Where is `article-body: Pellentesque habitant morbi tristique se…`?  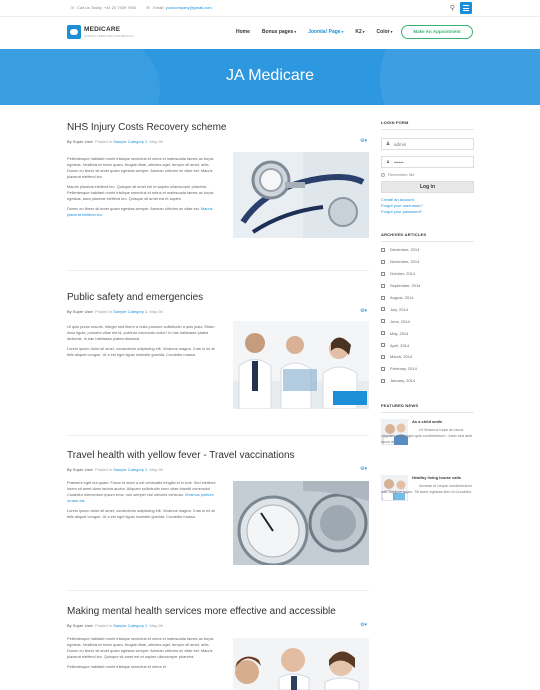 article-body: Pellentesque habitant morbi tristique se… is located at coordinates (143, 663).